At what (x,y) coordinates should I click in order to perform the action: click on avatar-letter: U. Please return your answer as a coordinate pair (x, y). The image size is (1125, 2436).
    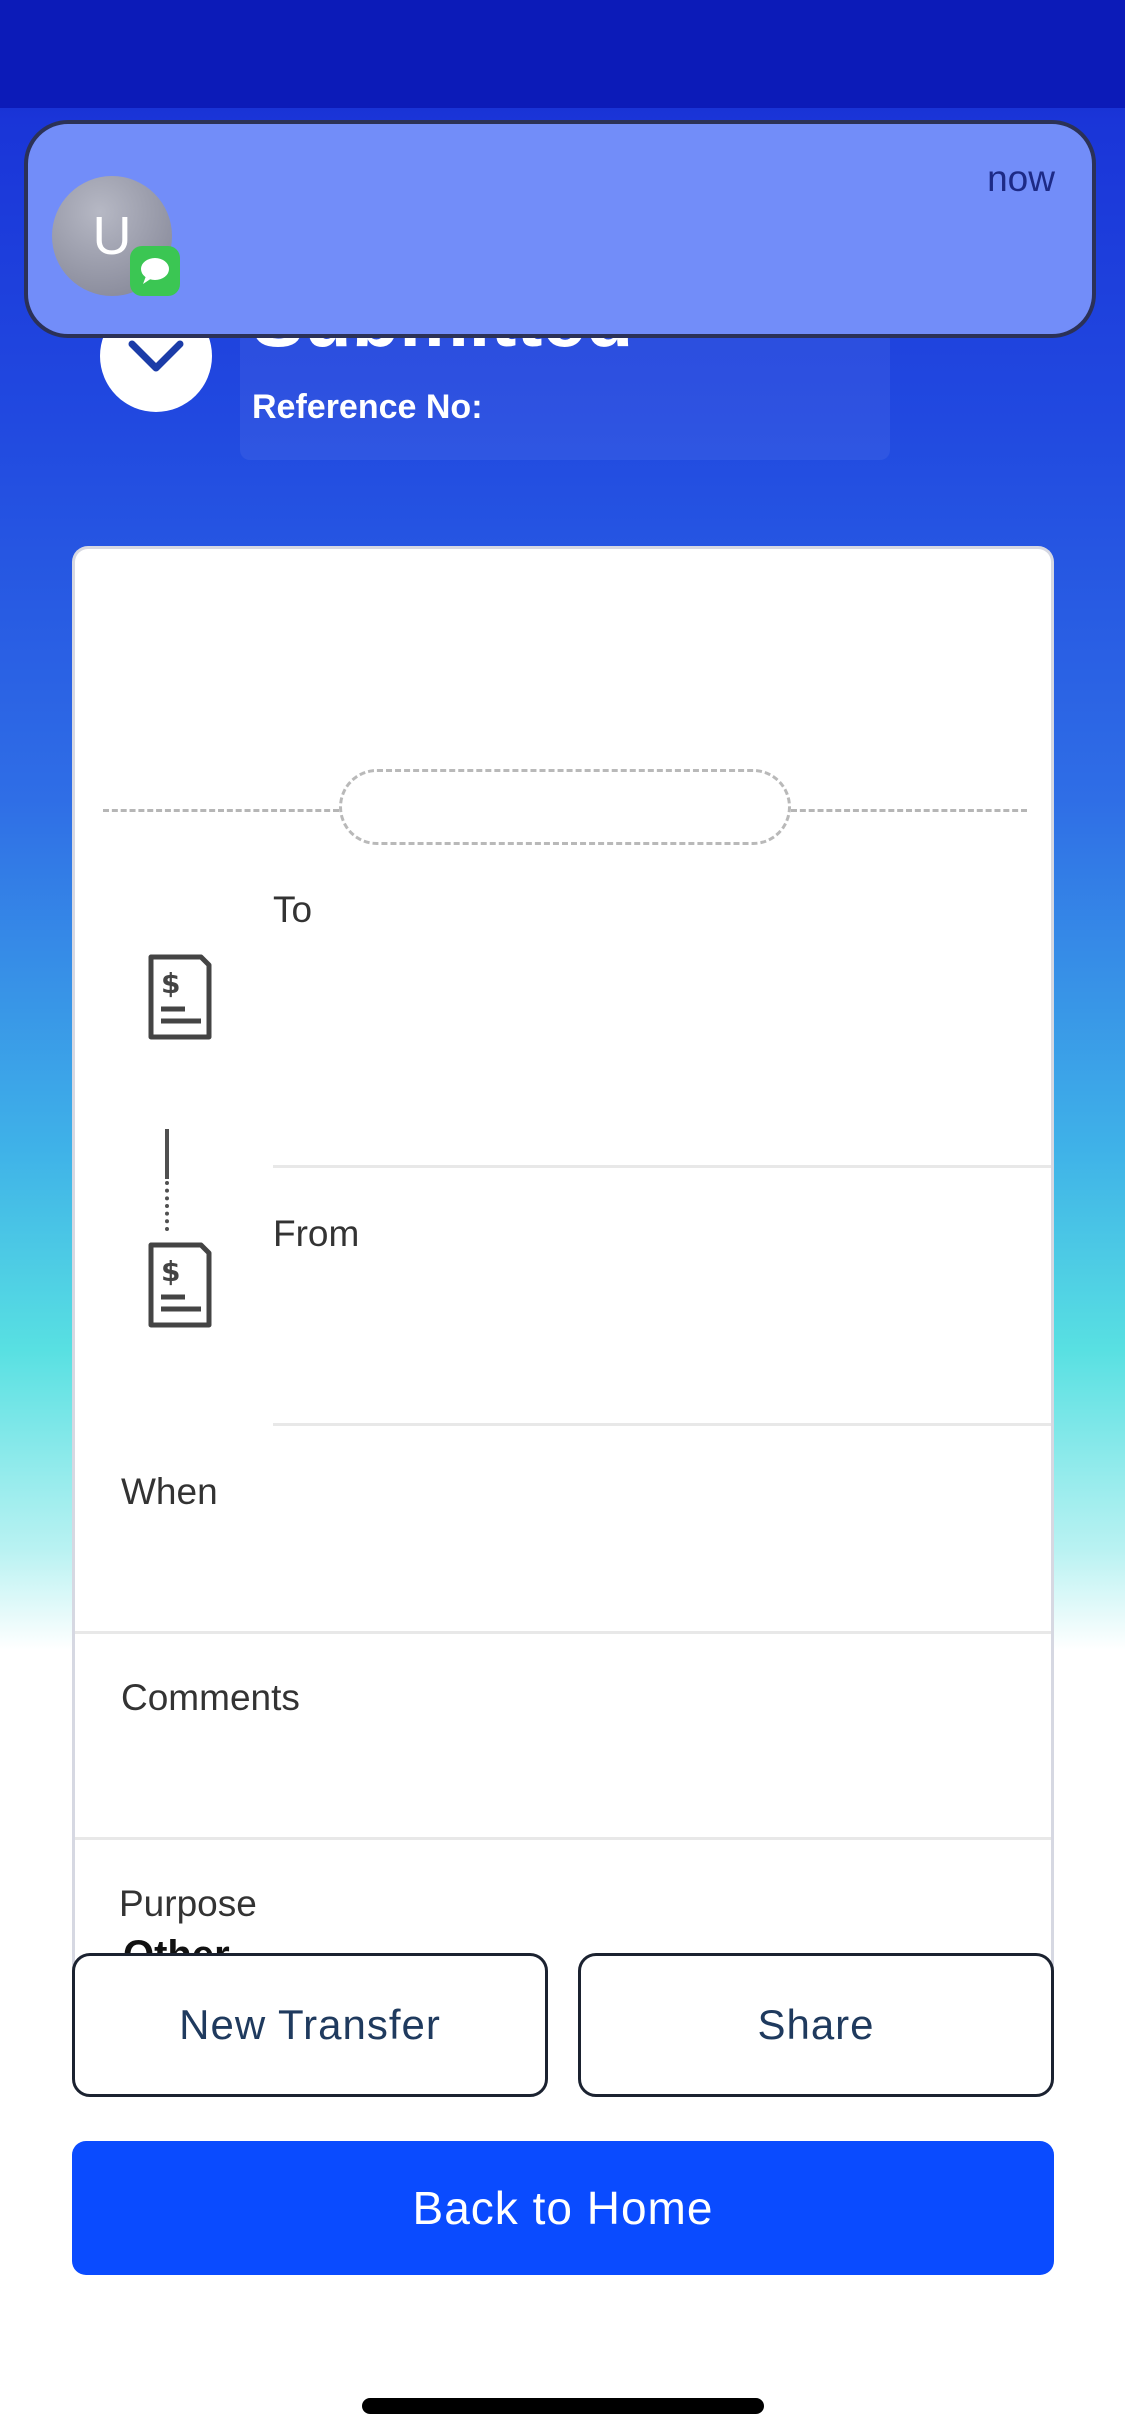
    Looking at the image, I should click on (112, 236).